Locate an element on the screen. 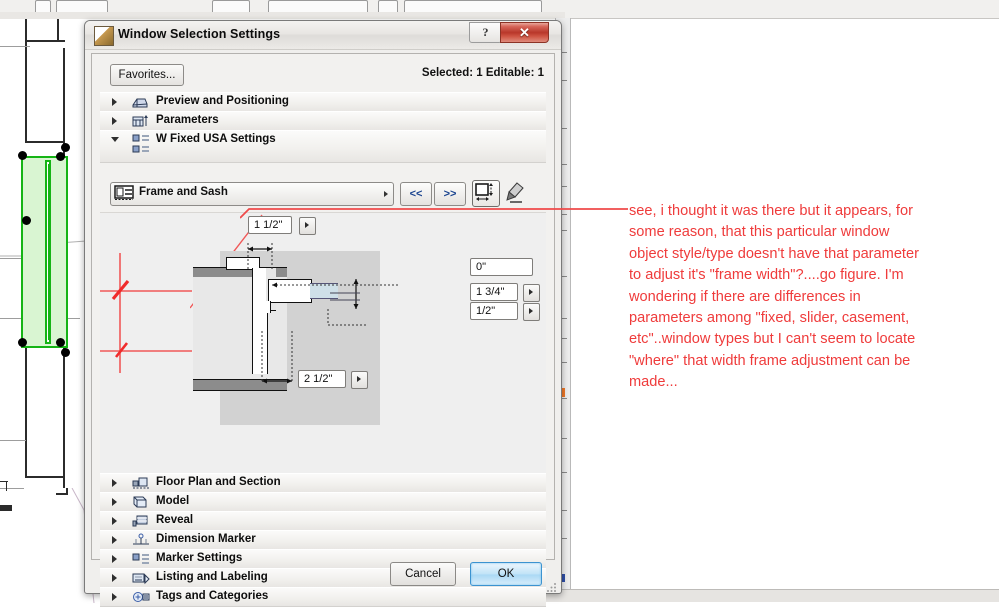  window-glass-graphic is located at coordinates (49, 252).